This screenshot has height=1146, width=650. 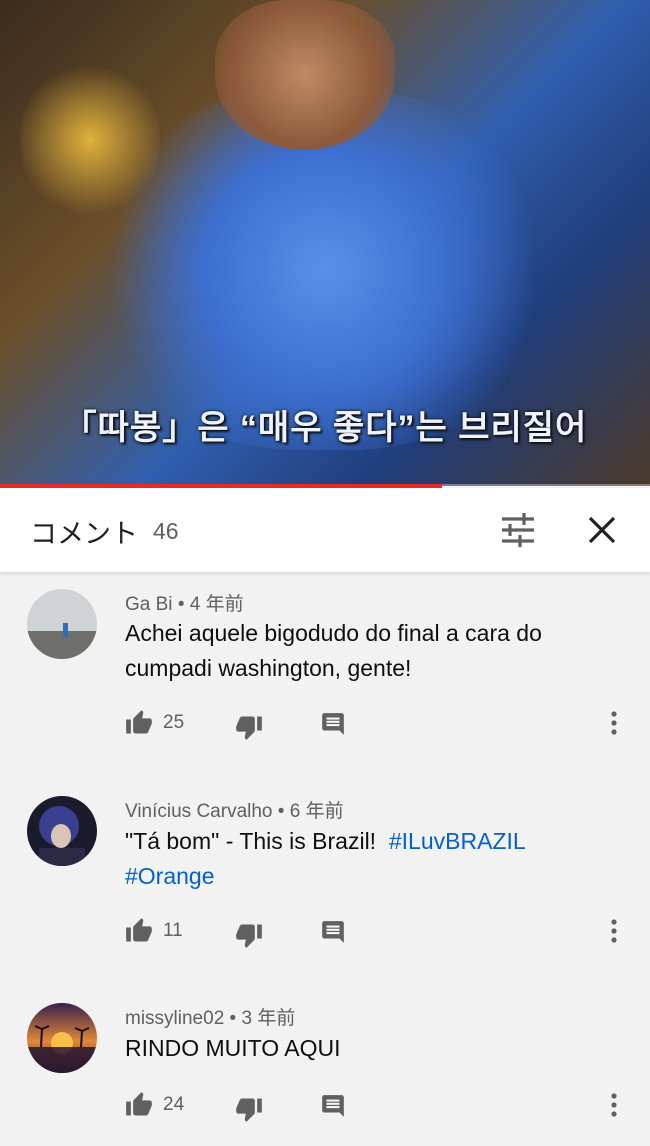 I want to click on comment-meta: missyline02 • 3 年前, so click(x=210, y=1016).